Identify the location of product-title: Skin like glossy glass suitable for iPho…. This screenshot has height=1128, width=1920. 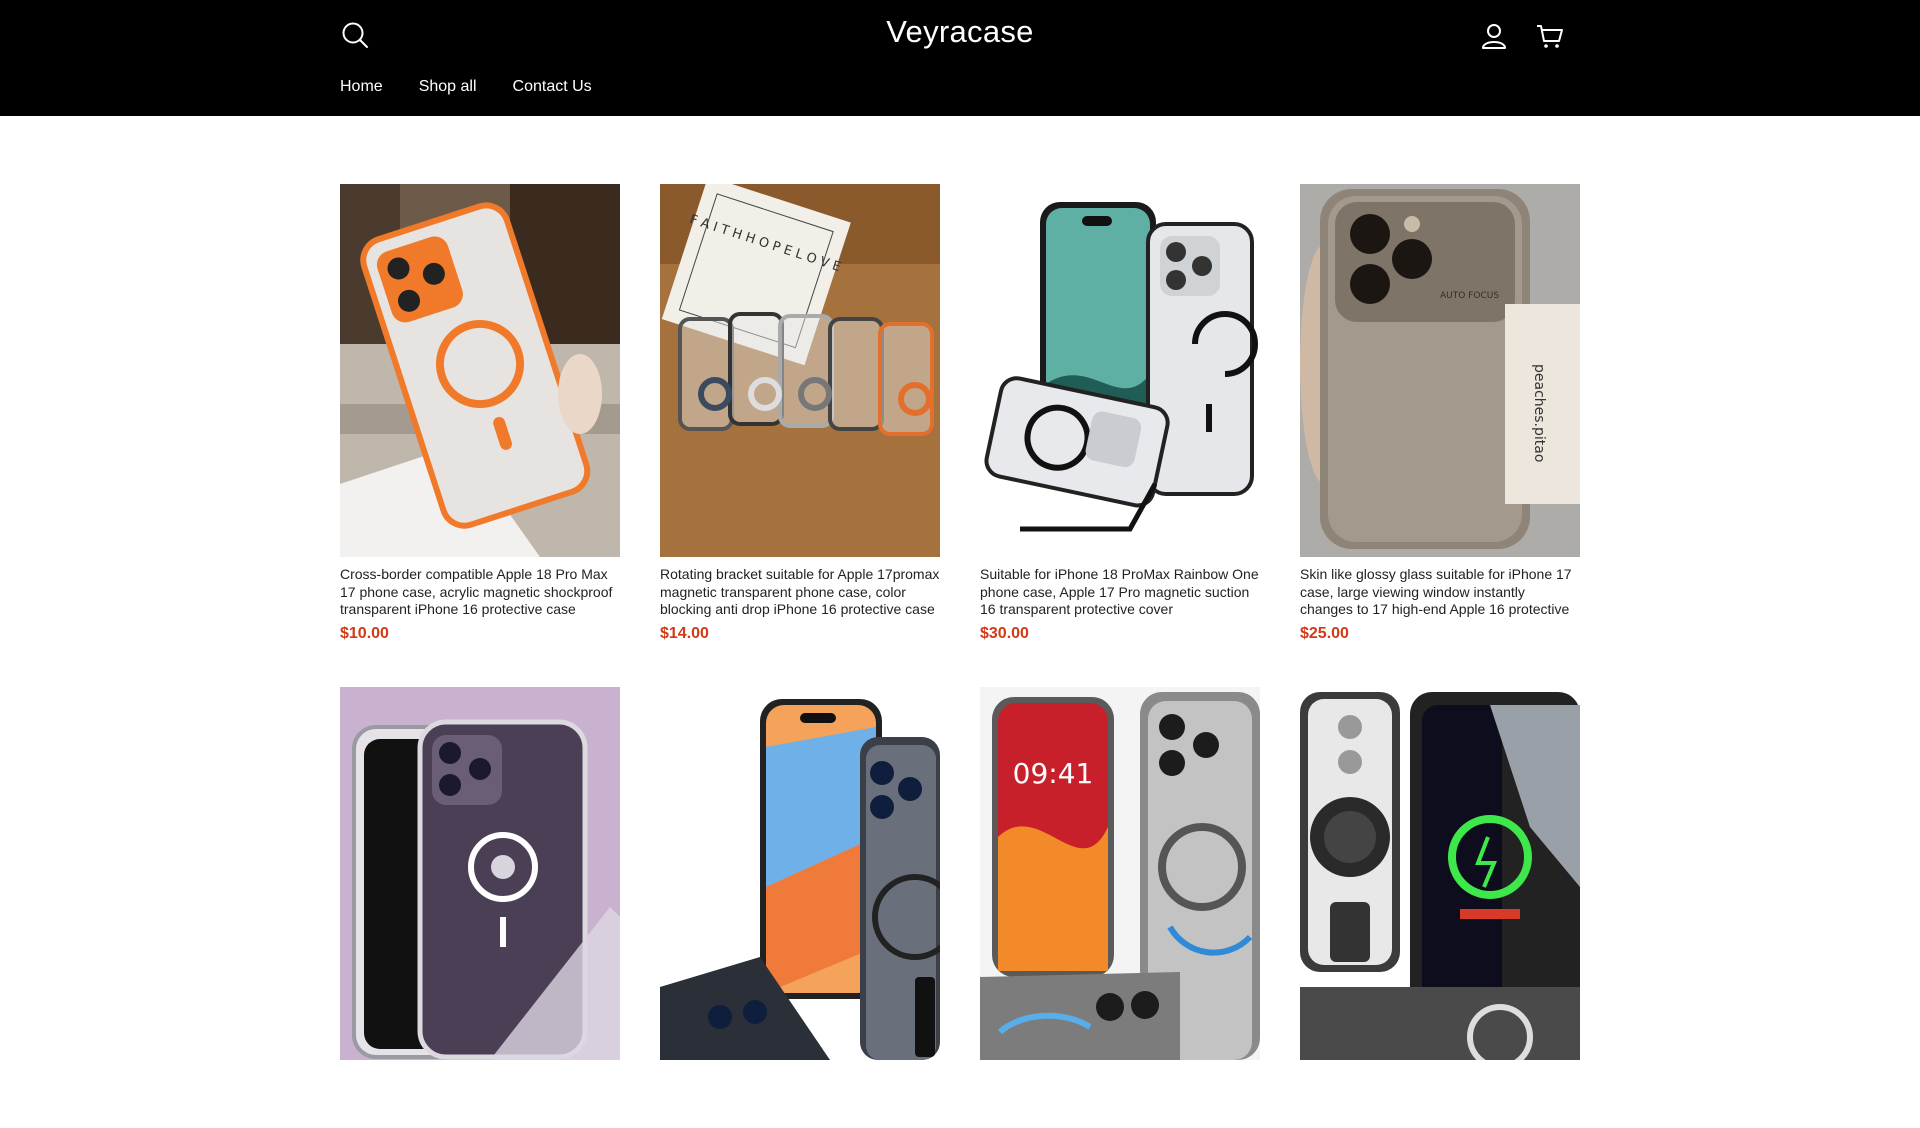
(1440, 592).